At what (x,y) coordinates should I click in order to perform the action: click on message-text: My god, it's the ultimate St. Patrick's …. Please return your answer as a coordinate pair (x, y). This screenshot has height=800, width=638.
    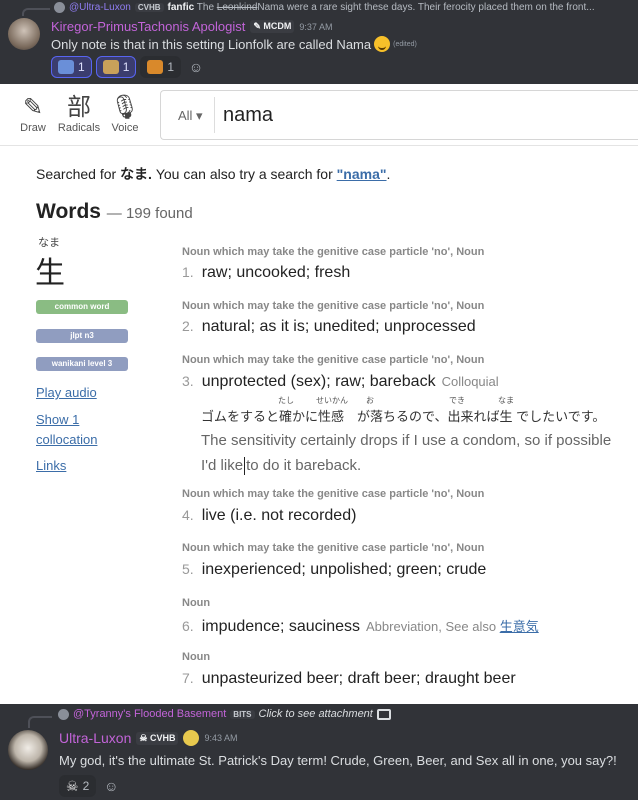
    Looking at the image, I should click on (338, 760).